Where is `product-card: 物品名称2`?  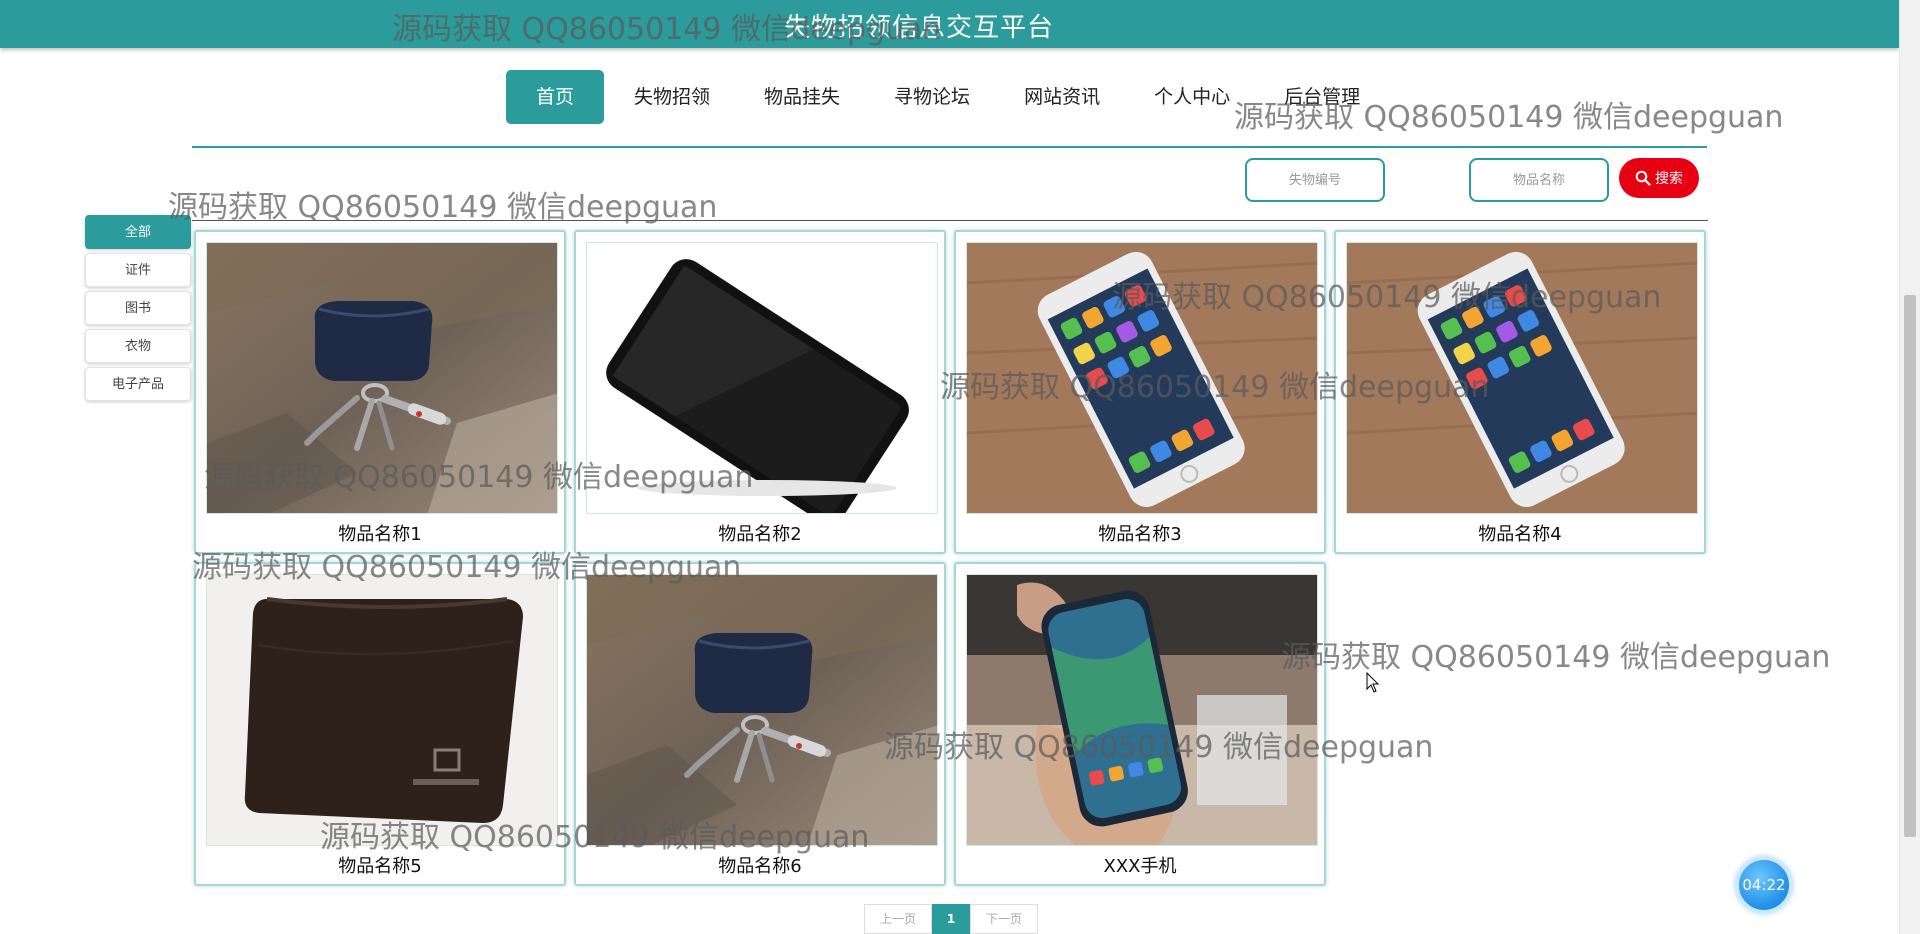 product-card: 物品名称2 is located at coordinates (760, 392).